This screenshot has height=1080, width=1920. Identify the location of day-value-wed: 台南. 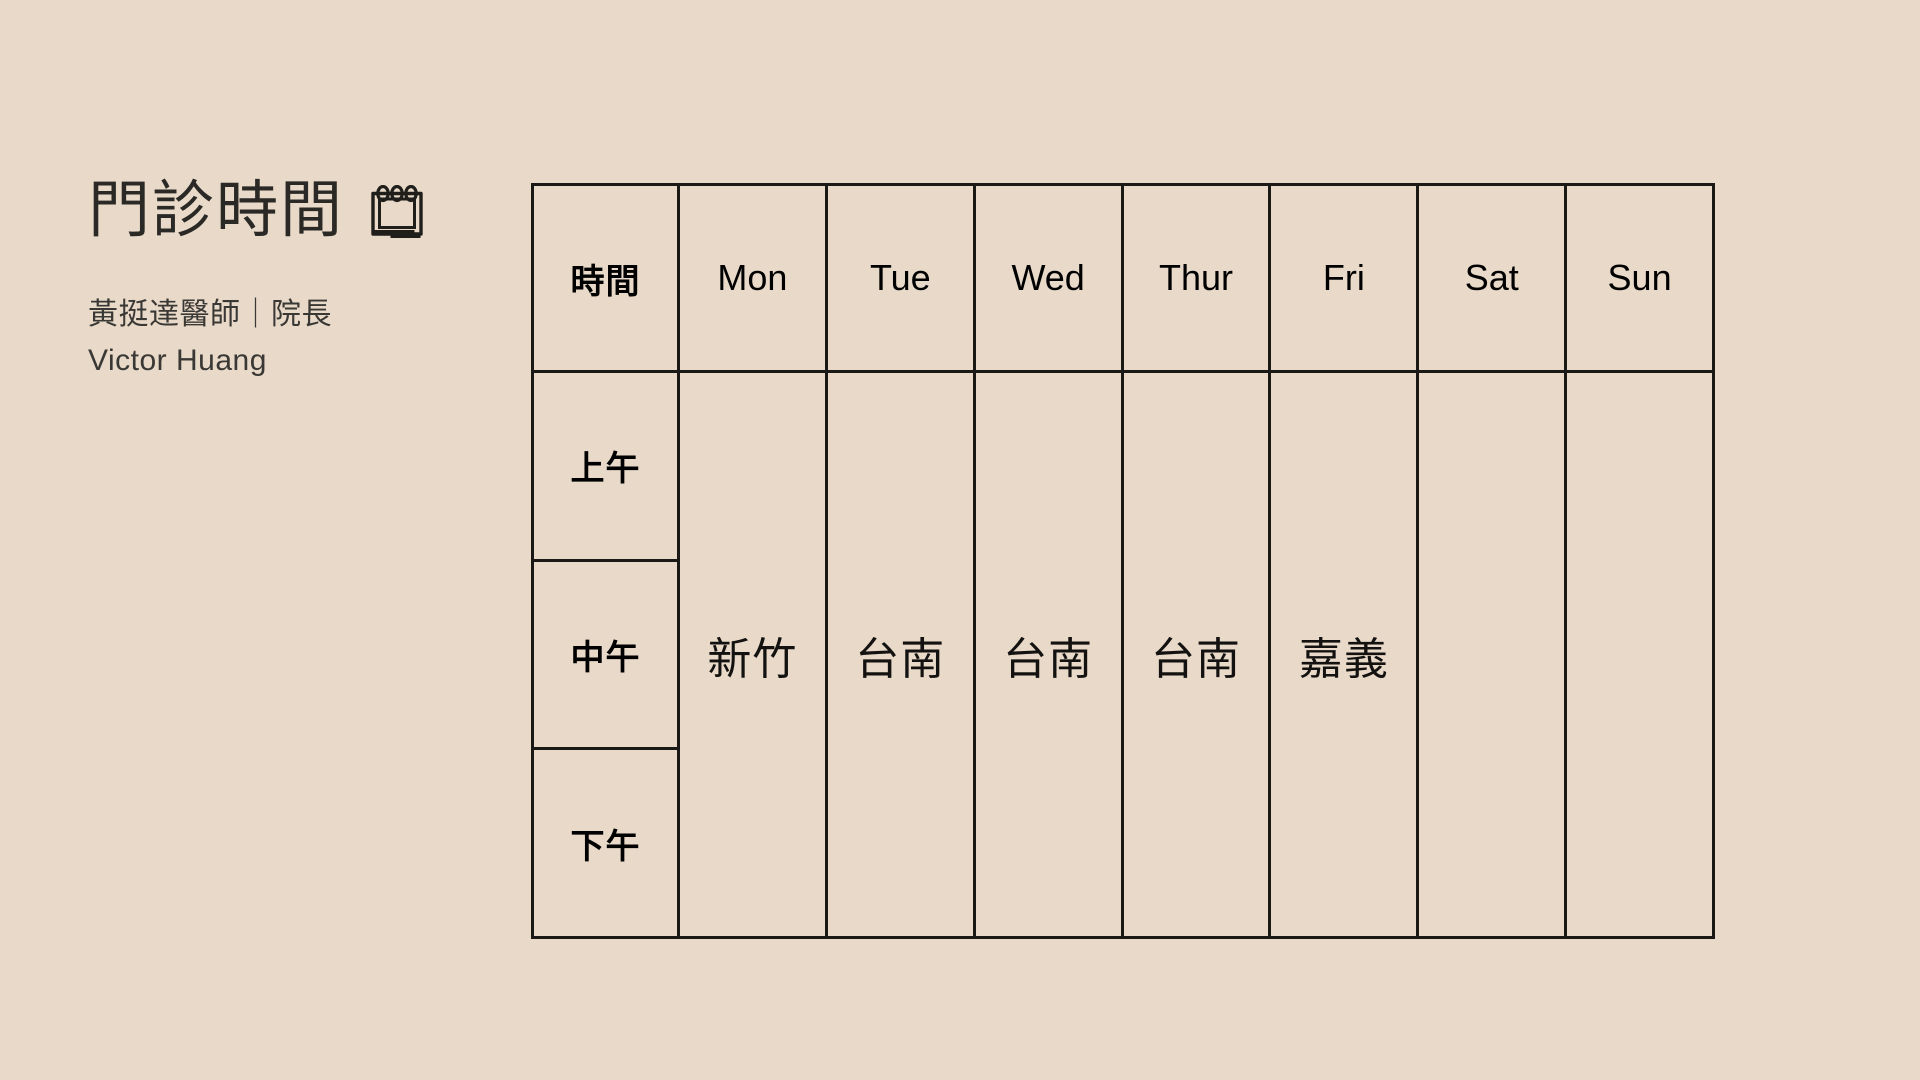
(1048, 659).